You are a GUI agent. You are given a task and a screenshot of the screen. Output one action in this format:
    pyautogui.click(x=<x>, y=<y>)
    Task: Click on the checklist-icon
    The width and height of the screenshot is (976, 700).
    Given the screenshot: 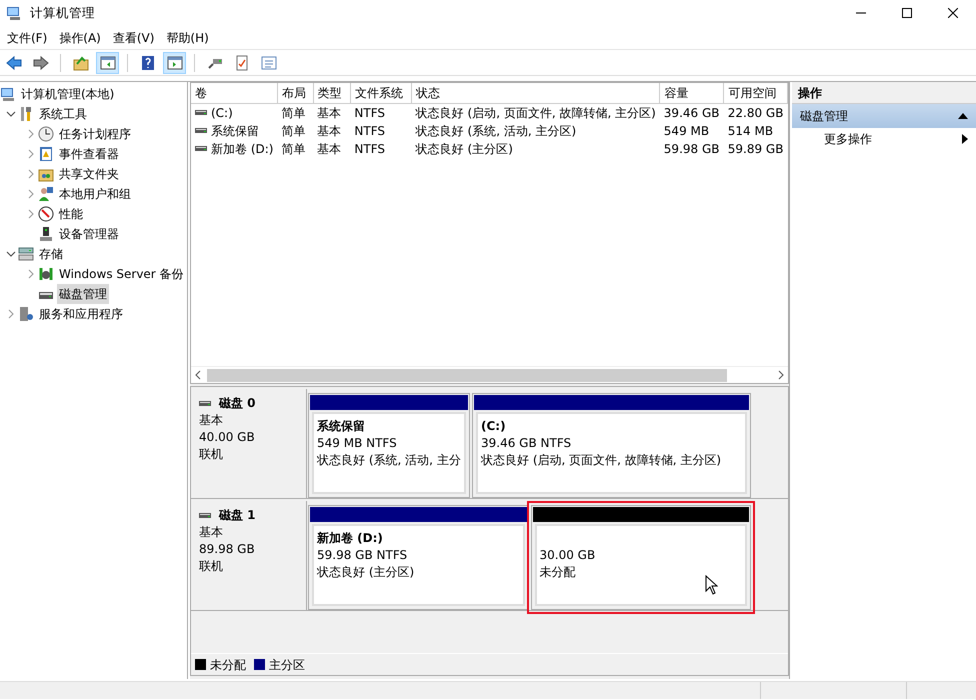 What is the action you would take?
    pyautogui.click(x=242, y=62)
    